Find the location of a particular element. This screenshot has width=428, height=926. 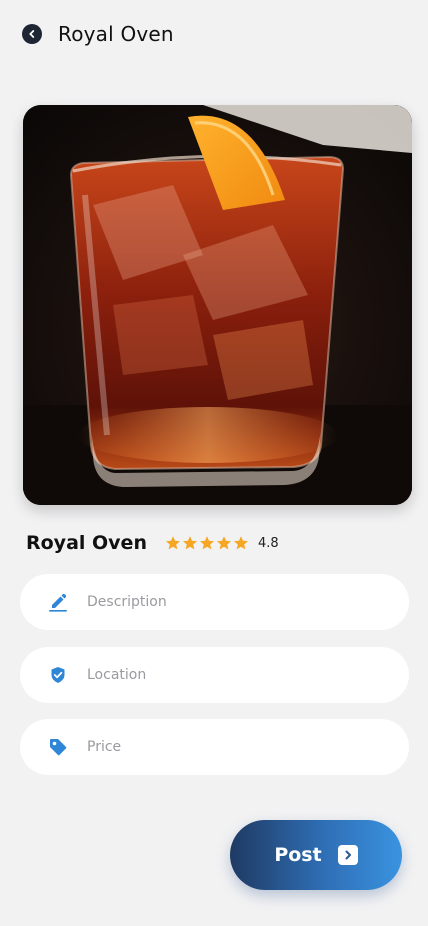

rating-stars is located at coordinates (207, 543).